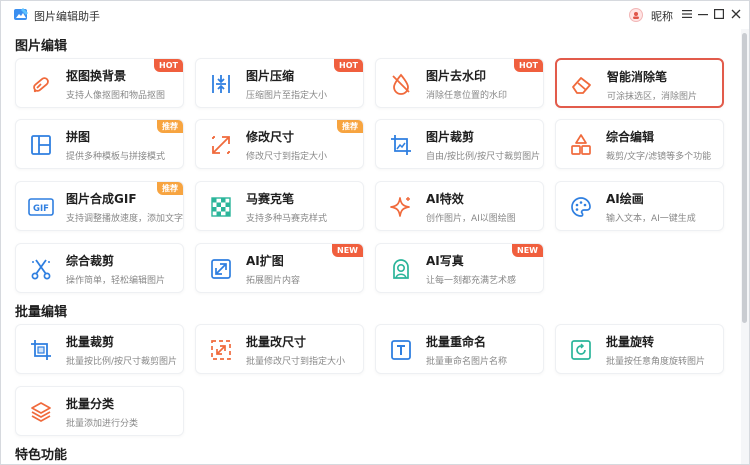 The height and width of the screenshot is (465, 750). What do you see at coordinates (221, 350) in the screenshot?
I see `batch-resize-icon` at bounding box center [221, 350].